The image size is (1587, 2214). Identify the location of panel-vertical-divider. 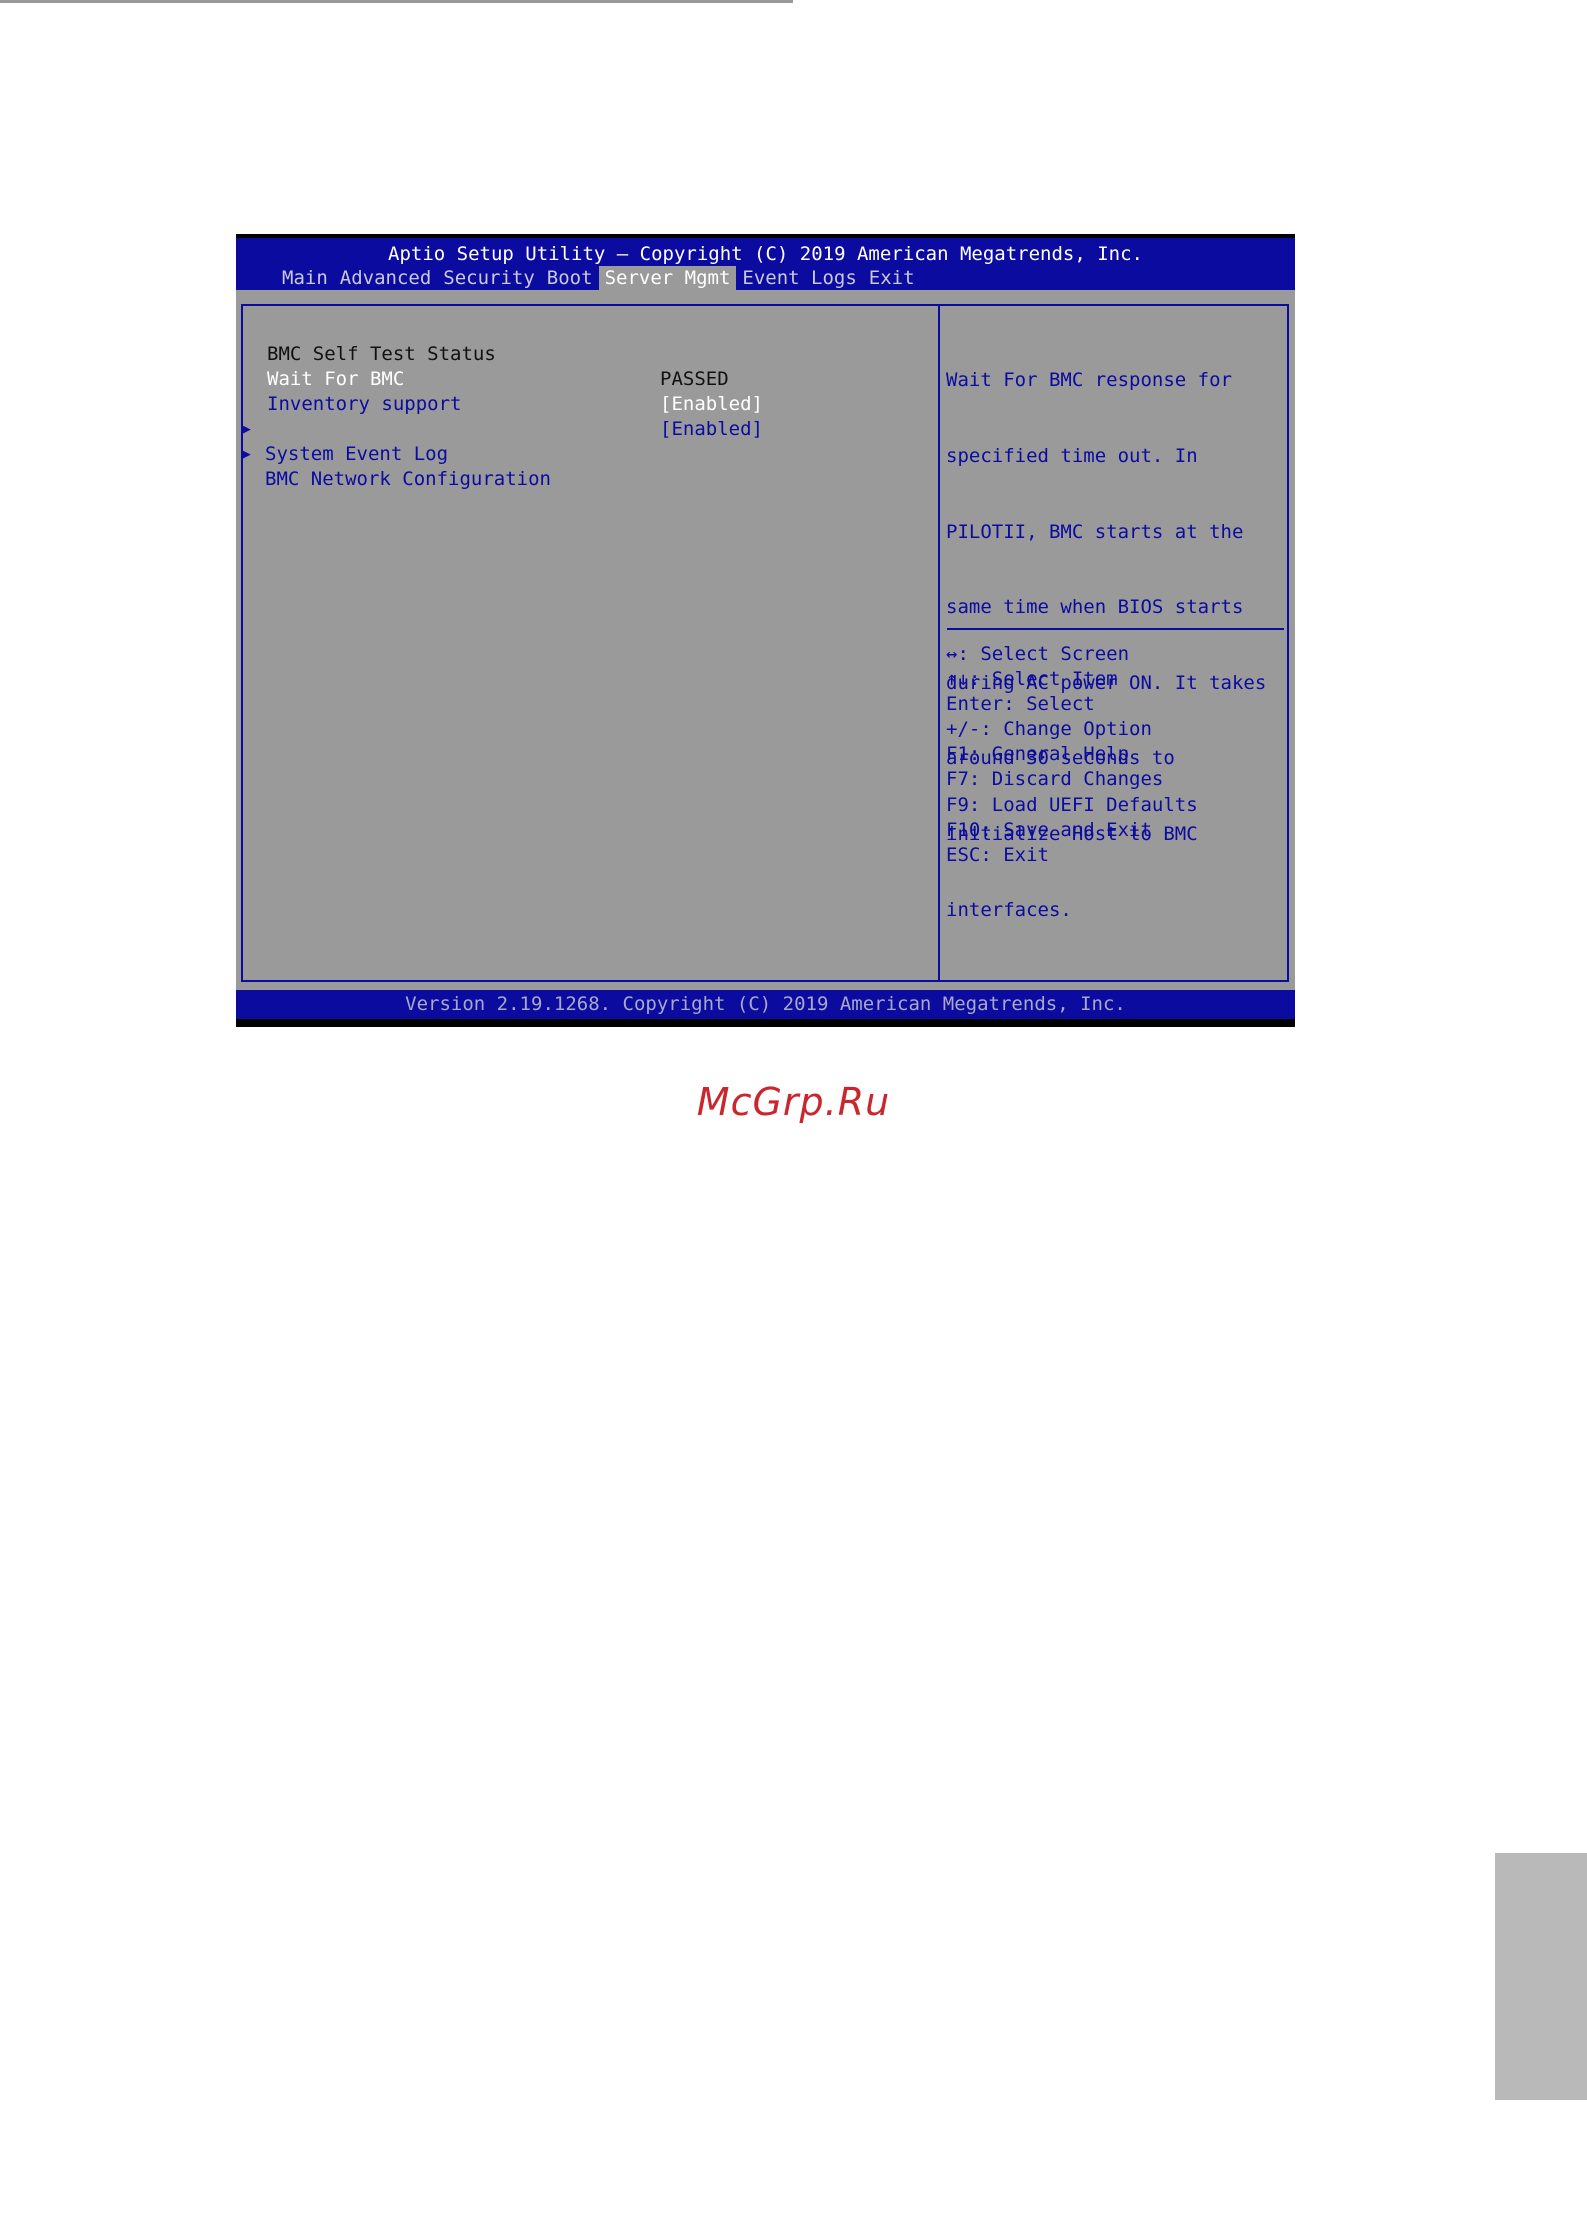
(939, 643).